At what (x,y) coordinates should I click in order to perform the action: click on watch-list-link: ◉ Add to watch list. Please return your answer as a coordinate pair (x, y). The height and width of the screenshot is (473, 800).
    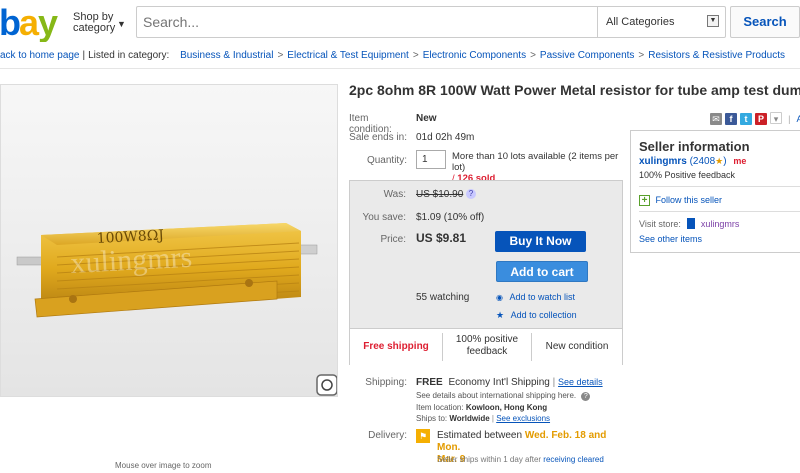
    Looking at the image, I should click on (535, 297).